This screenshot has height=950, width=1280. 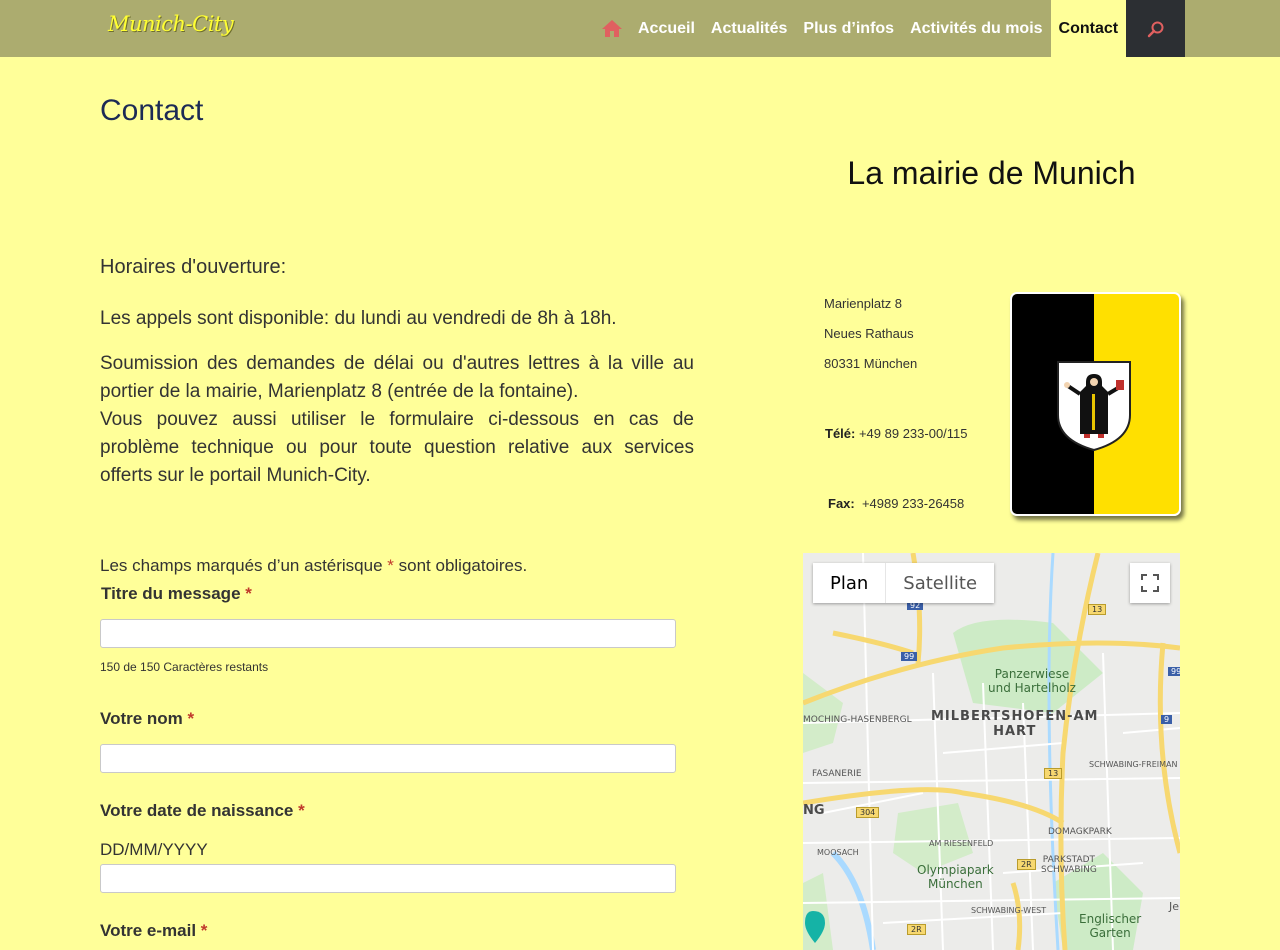 I want to click on munich-coat-of-arms, so click(x=1095, y=404).